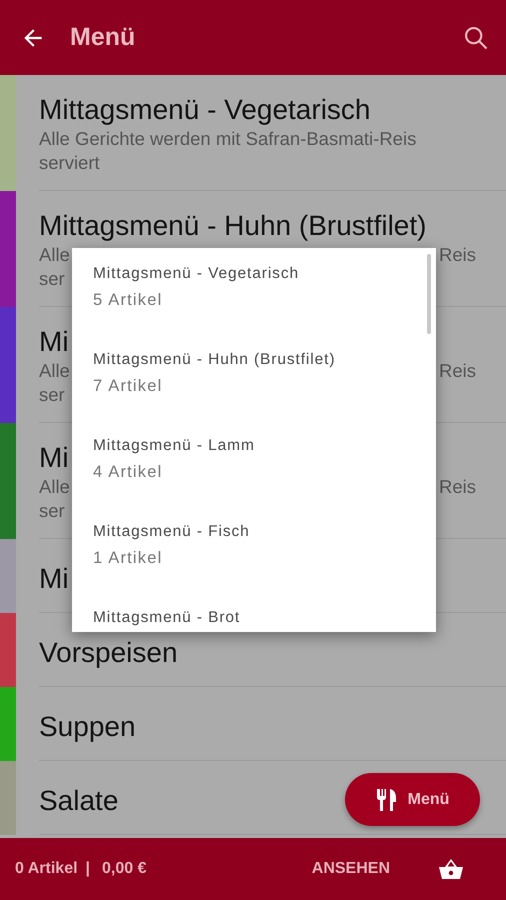  I want to click on popup-item: Mittagsmenü - Lamm 4 Artikel, so click(254, 479).